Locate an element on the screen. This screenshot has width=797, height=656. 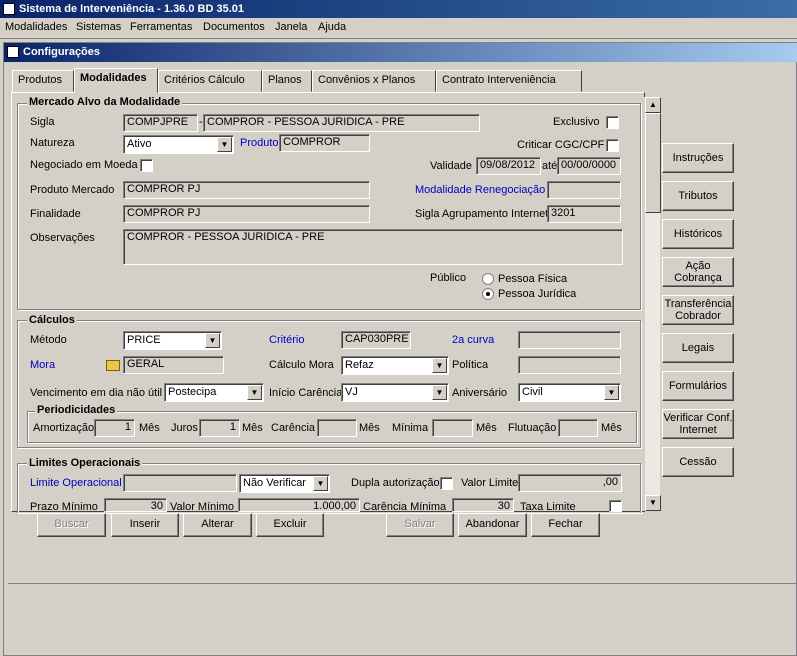
natureza-select: Ativo ▼ is located at coordinates (178, 144).